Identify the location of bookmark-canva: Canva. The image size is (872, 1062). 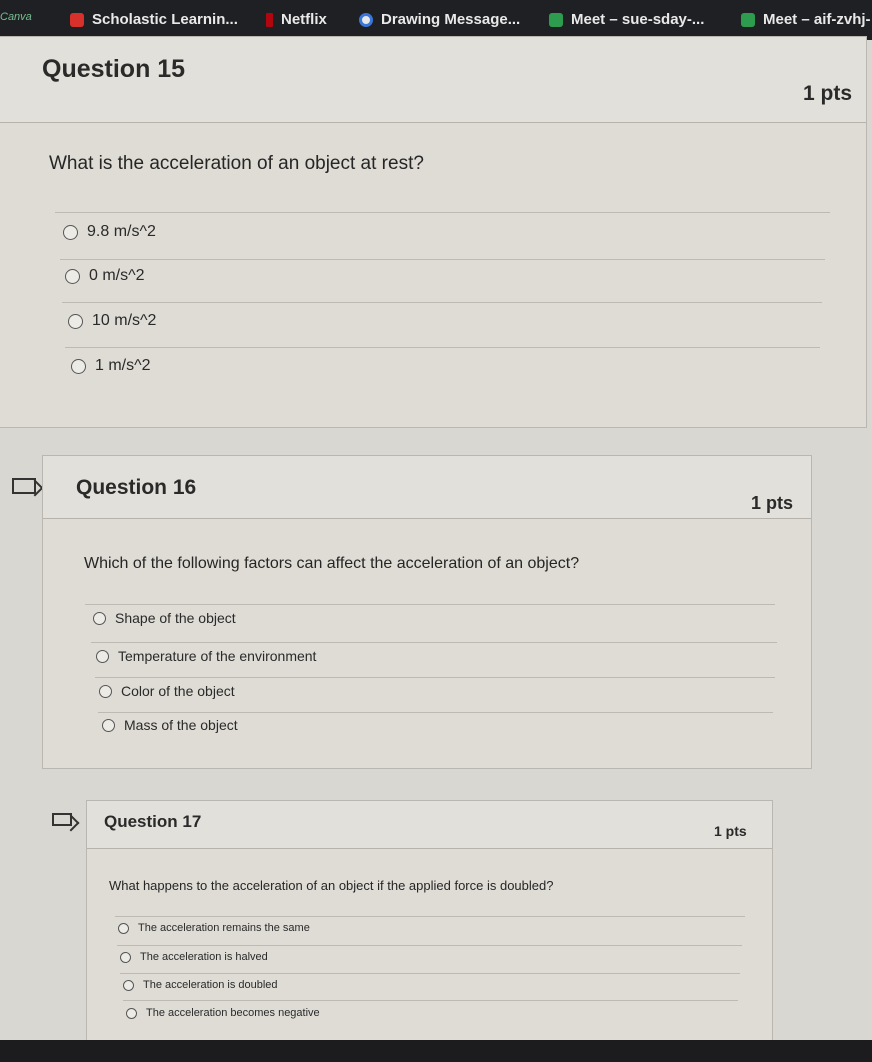
(16, 17).